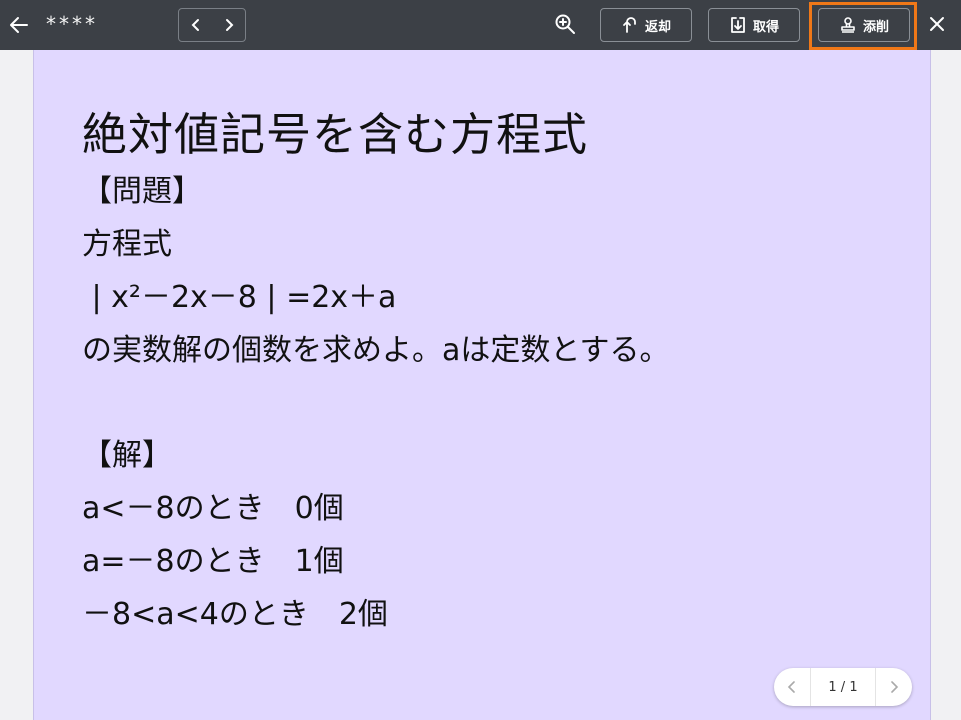 The image size is (961, 720). Describe the element at coordinates (765, 27) in the screenshot. I see `take-button-label: 取得` at that location.